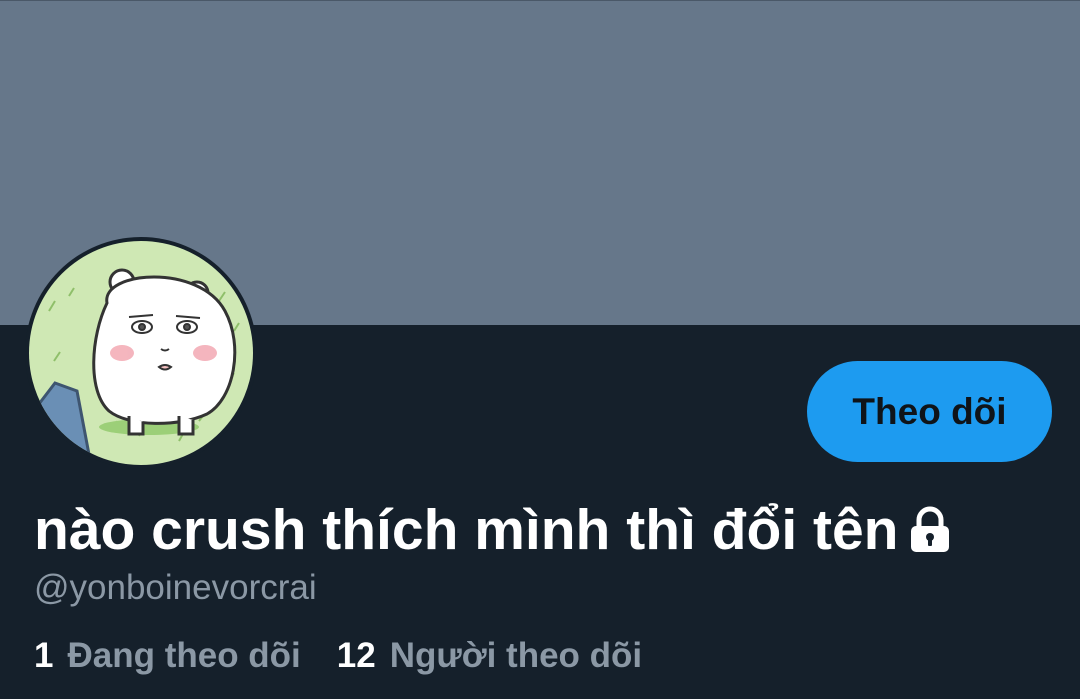  I want to click on followers-stat: 12 Người theo dõi, so click(489, 656).